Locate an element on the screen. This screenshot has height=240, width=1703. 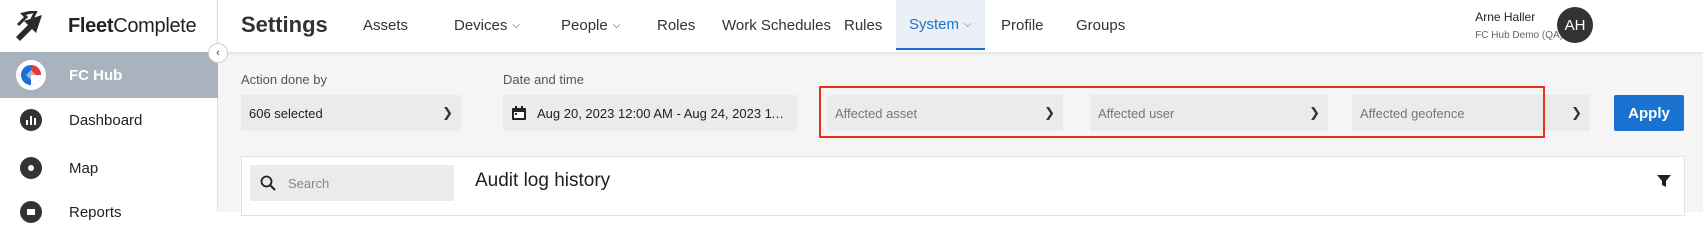
calendar-icon is located at coordinates (519, 113).